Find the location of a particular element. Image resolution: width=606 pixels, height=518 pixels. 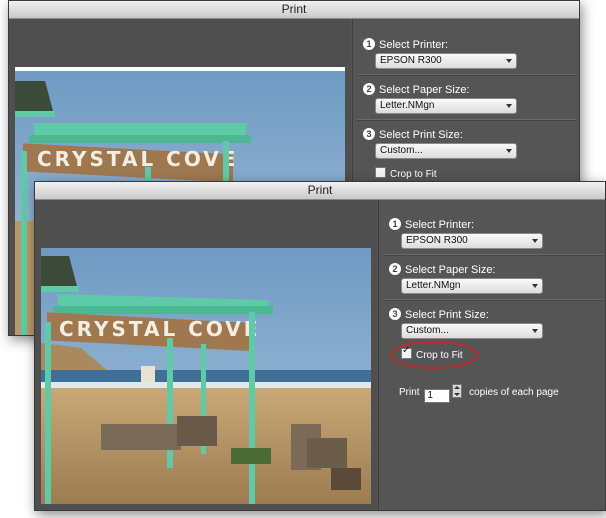

copies-row: Print 1 copies of each page is located at coordinates (479, 393).